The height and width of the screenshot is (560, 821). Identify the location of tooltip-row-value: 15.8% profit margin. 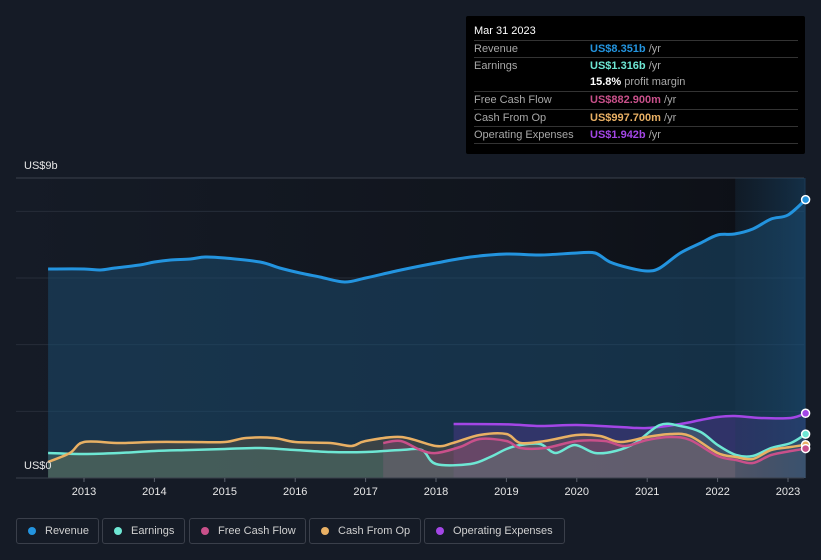
(637, 82).